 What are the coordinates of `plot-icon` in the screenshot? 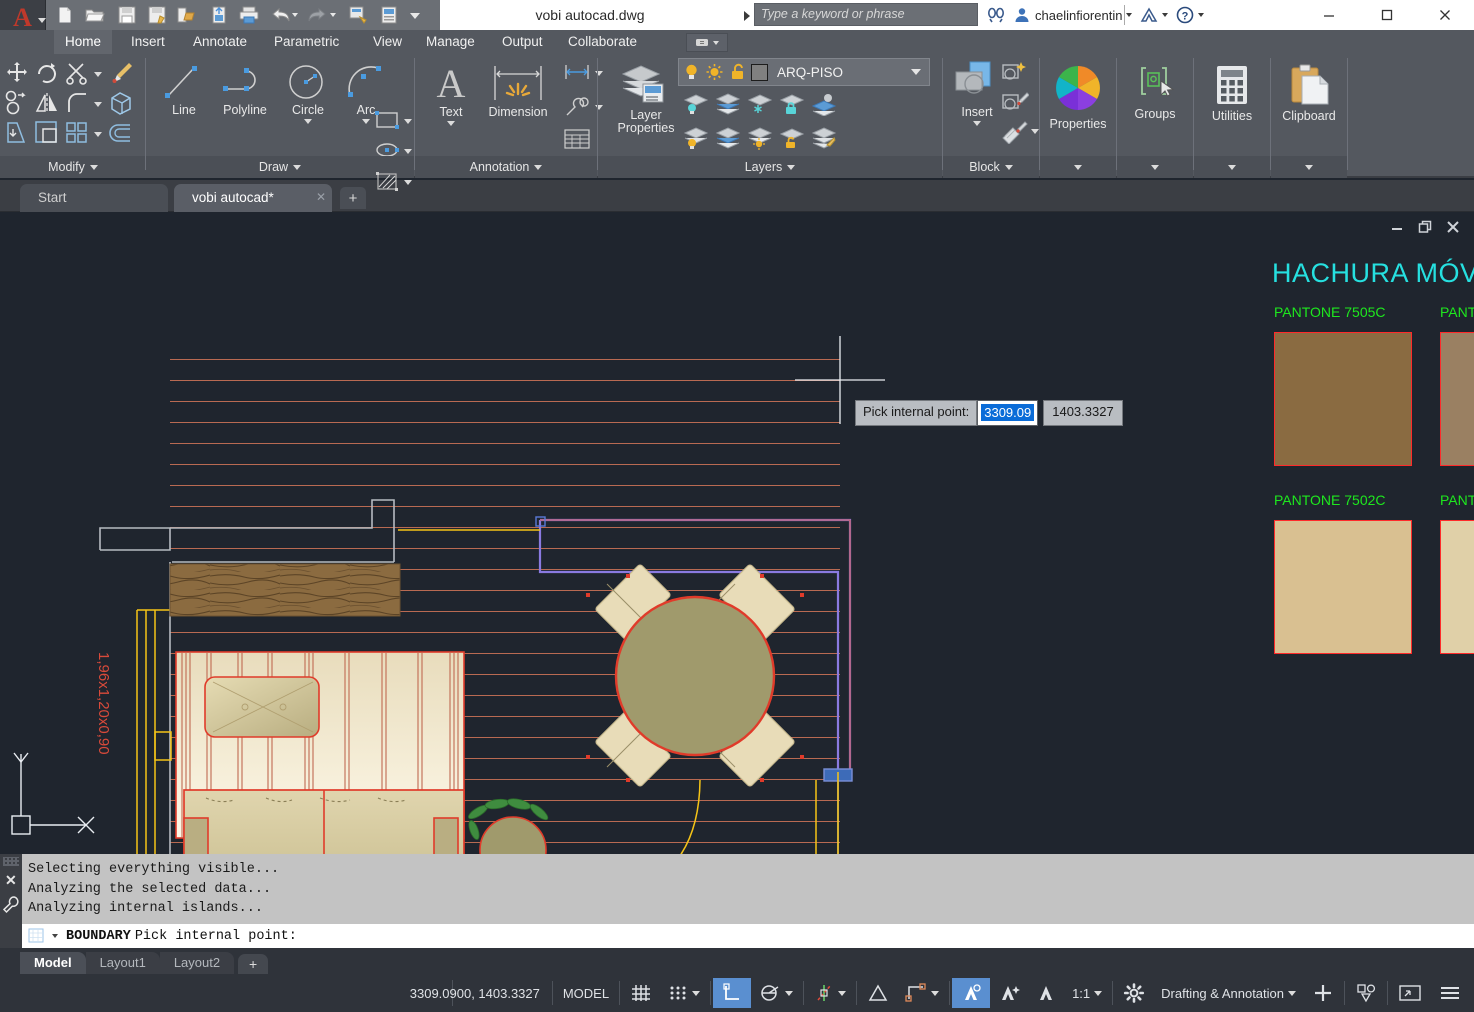 It's located at (249, 15).